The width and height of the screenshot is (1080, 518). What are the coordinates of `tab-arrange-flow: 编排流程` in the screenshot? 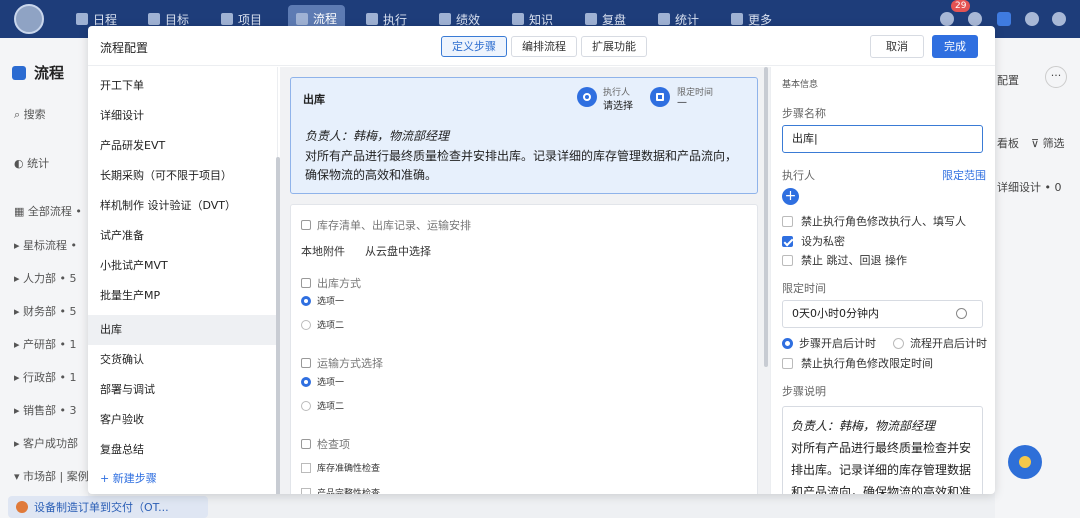 It's located at (544, 46).